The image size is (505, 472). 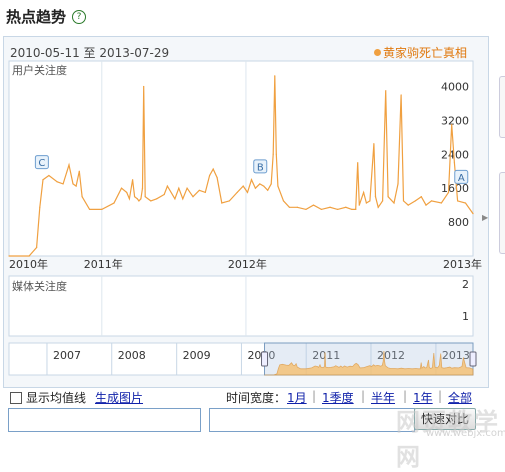 What do you see at coordinates (458, 222) in the screenshot?
I see `y-tick-label: 800` at bounding box center [458, 222].